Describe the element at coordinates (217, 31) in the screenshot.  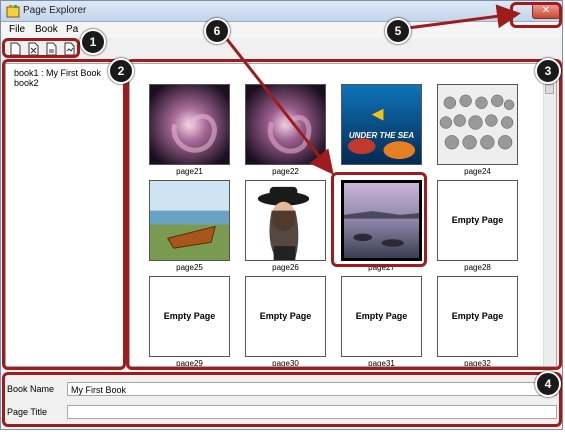
I see `callout-badge-6: 6` at that location.